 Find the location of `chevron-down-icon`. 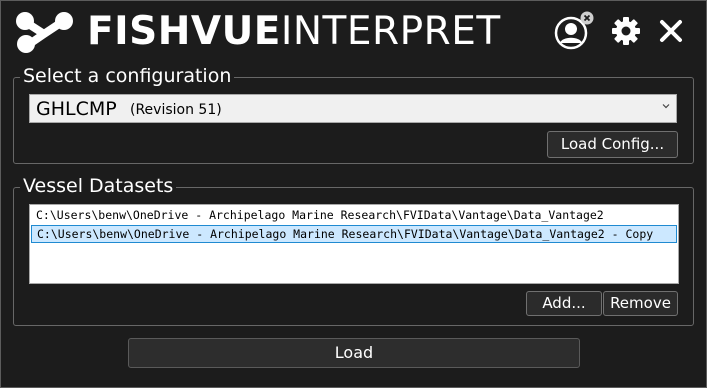

chevron-down-icon is located at coordinates (666, 106).